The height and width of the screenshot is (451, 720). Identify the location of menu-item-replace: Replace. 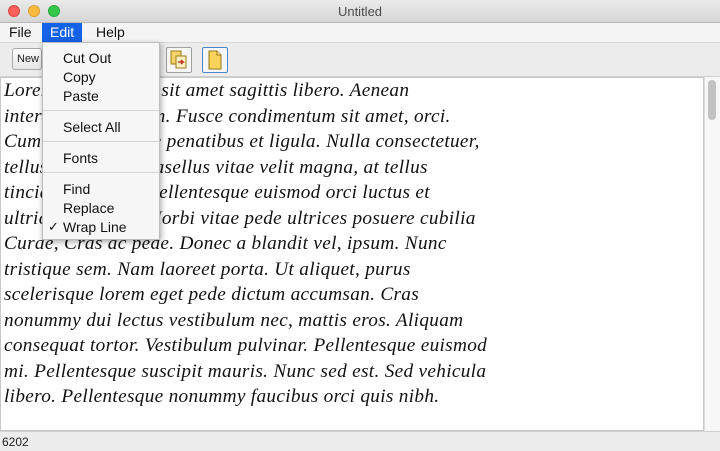
(88, 208).